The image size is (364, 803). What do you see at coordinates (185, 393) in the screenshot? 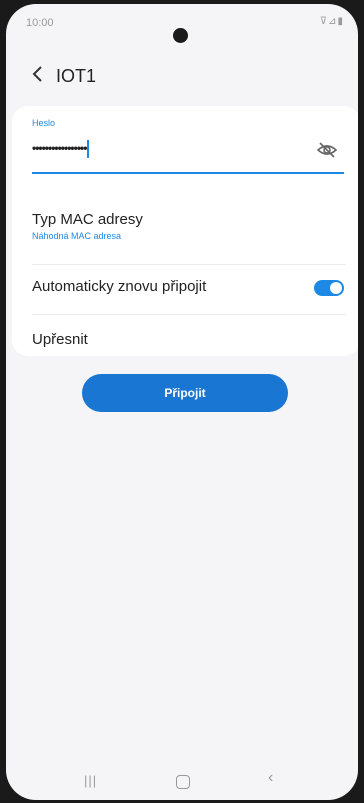
I see `connect-button: Připojit` at bounding box center [185, 393].